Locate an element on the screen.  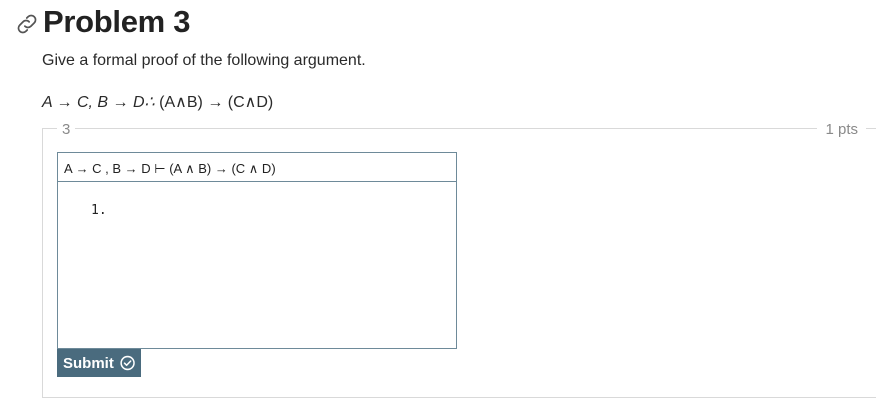
therefore-symbol: ∴ is located at coordinates (149, 102).